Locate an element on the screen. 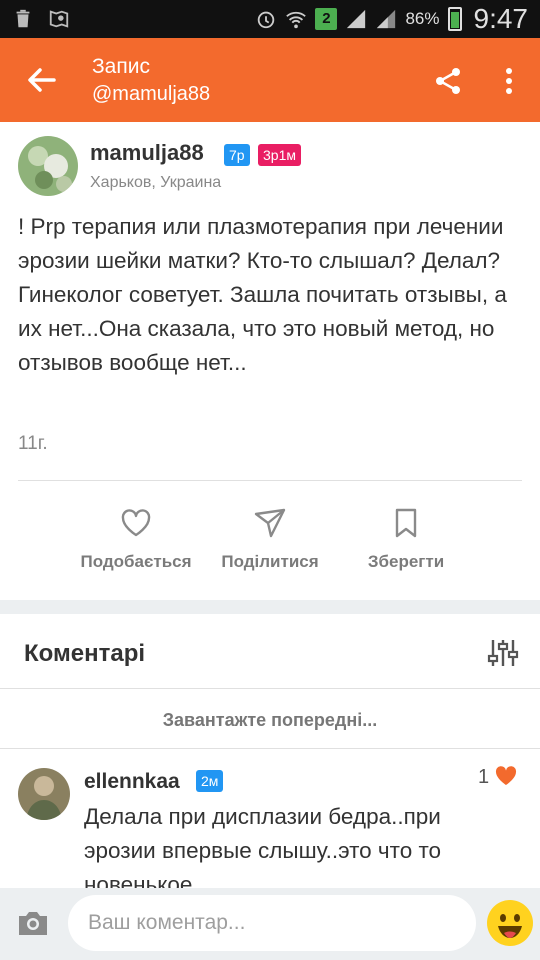  comment-composer is located at coordinates (270, 924).